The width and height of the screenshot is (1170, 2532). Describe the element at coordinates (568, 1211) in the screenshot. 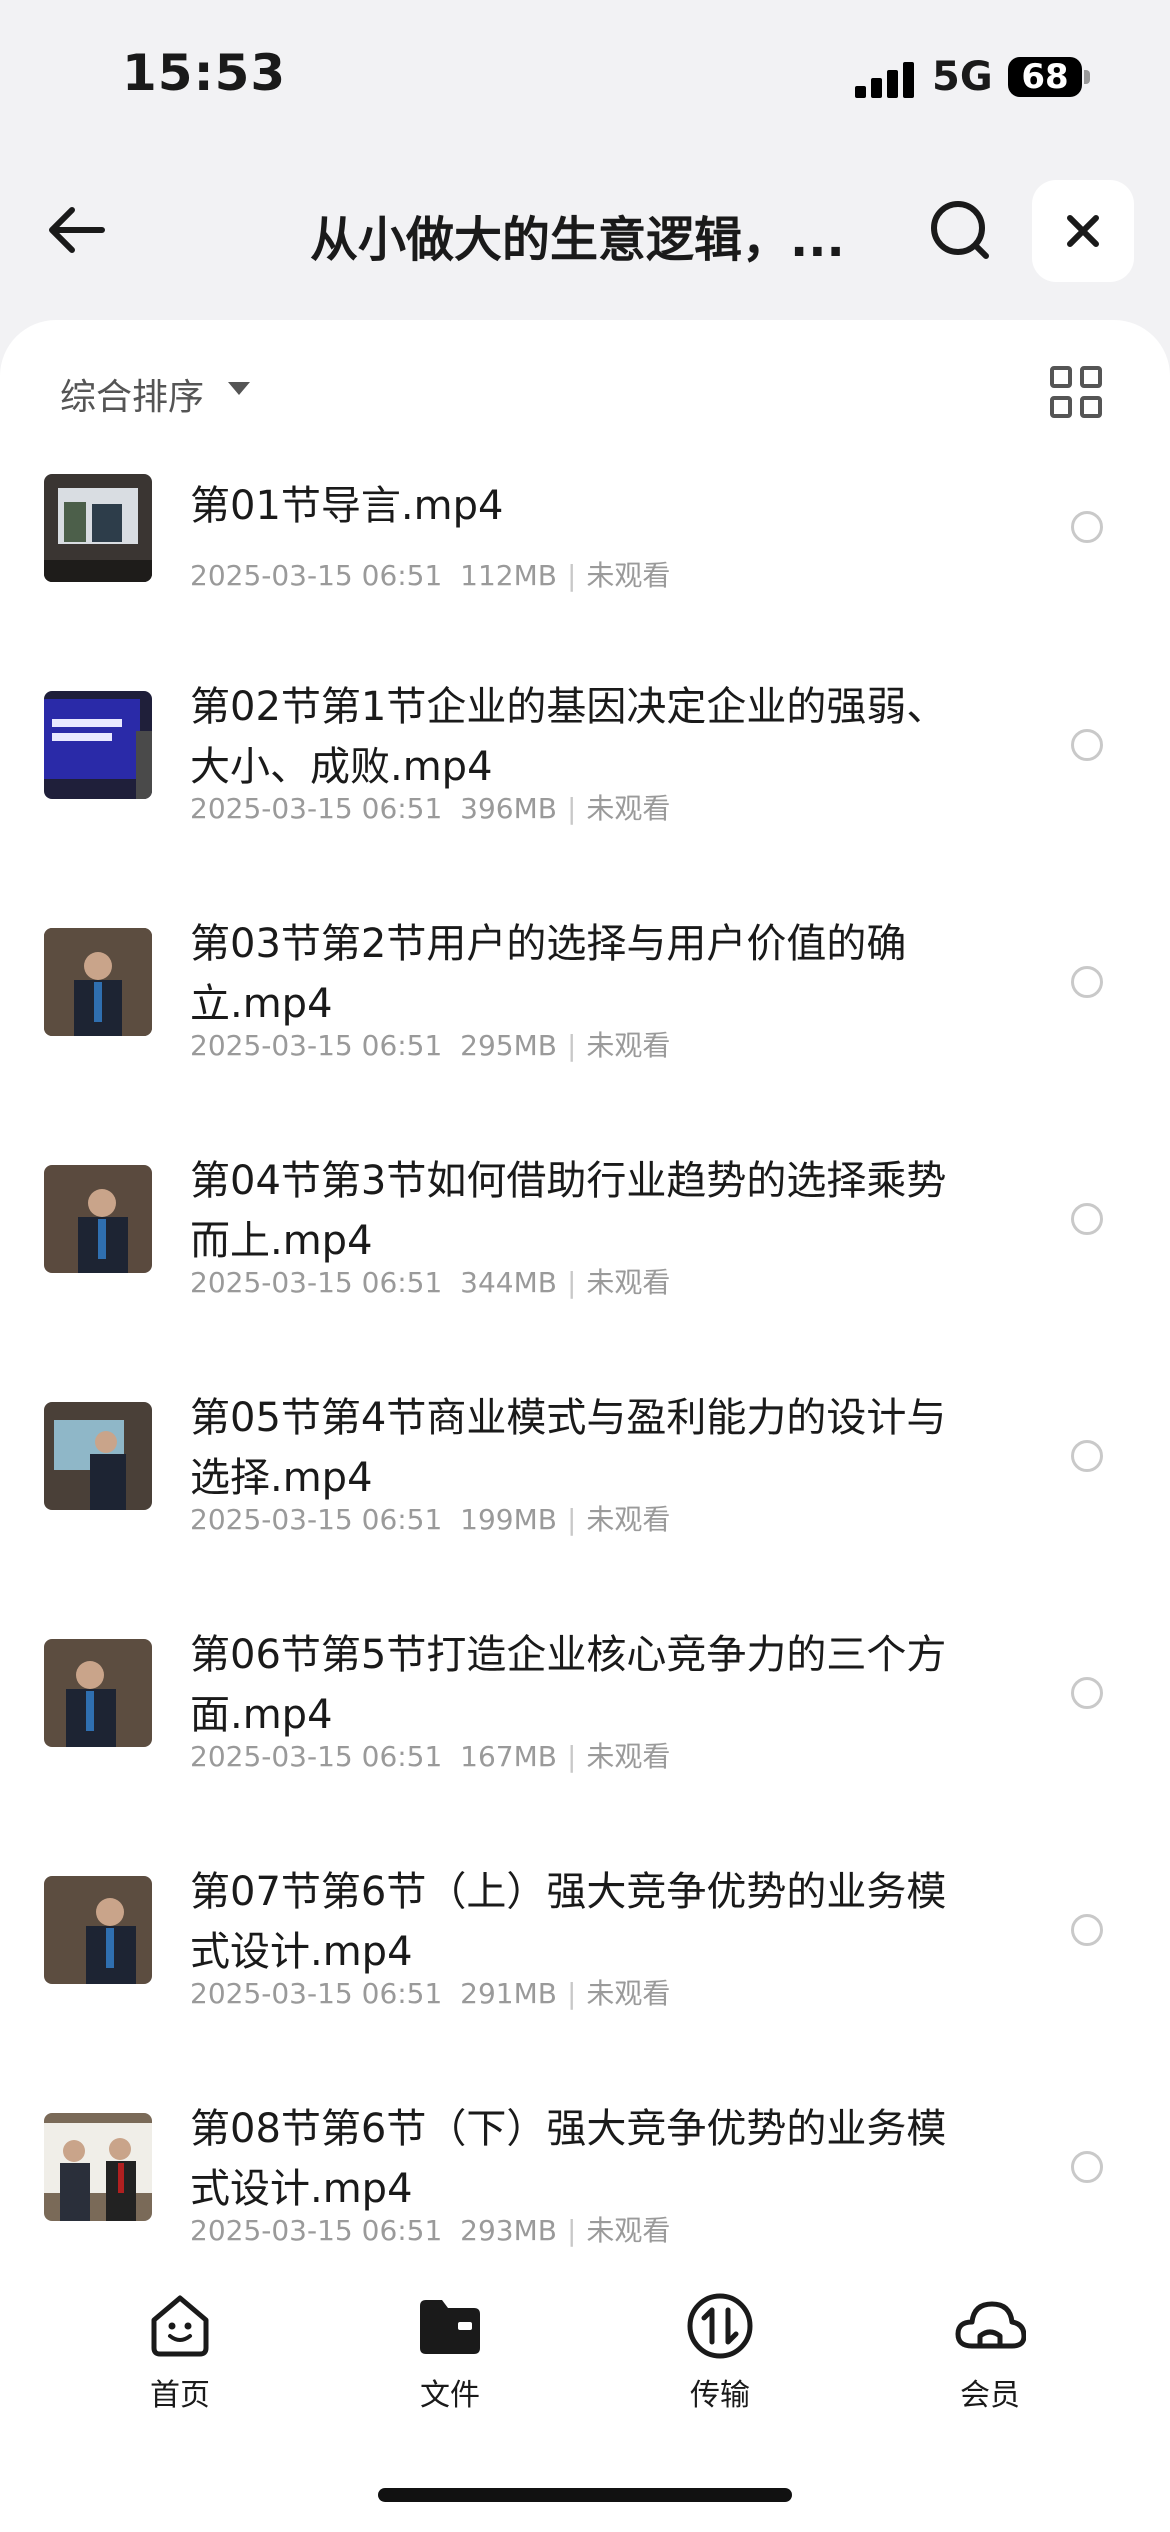

I see `file-name: 第04节第3节如何借助行业趋势的选择乘势而上.mp4` at that location.